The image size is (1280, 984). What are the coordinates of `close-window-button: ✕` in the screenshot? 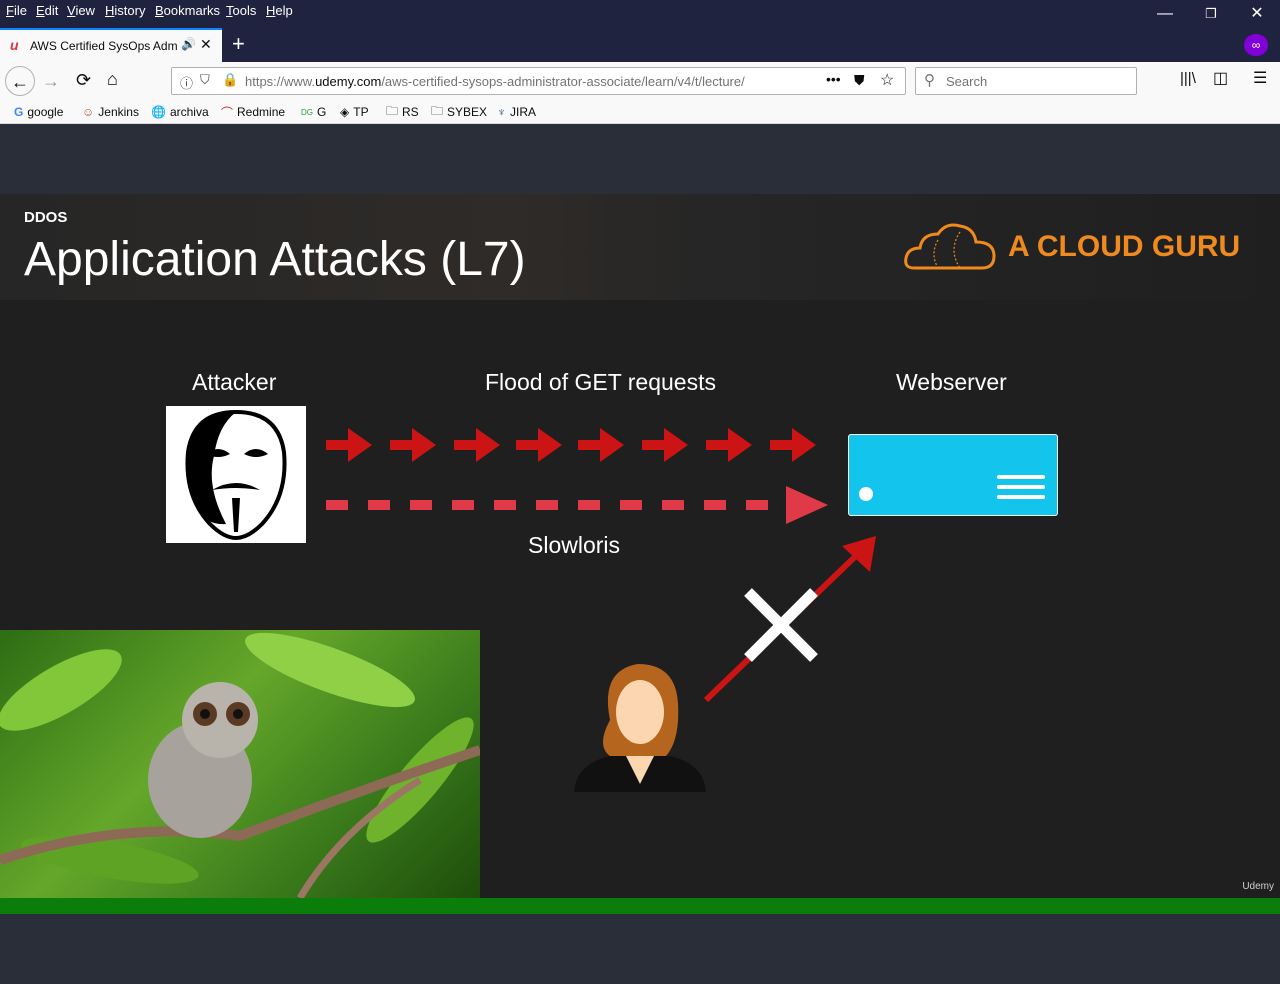 It's located at (1257, 14).